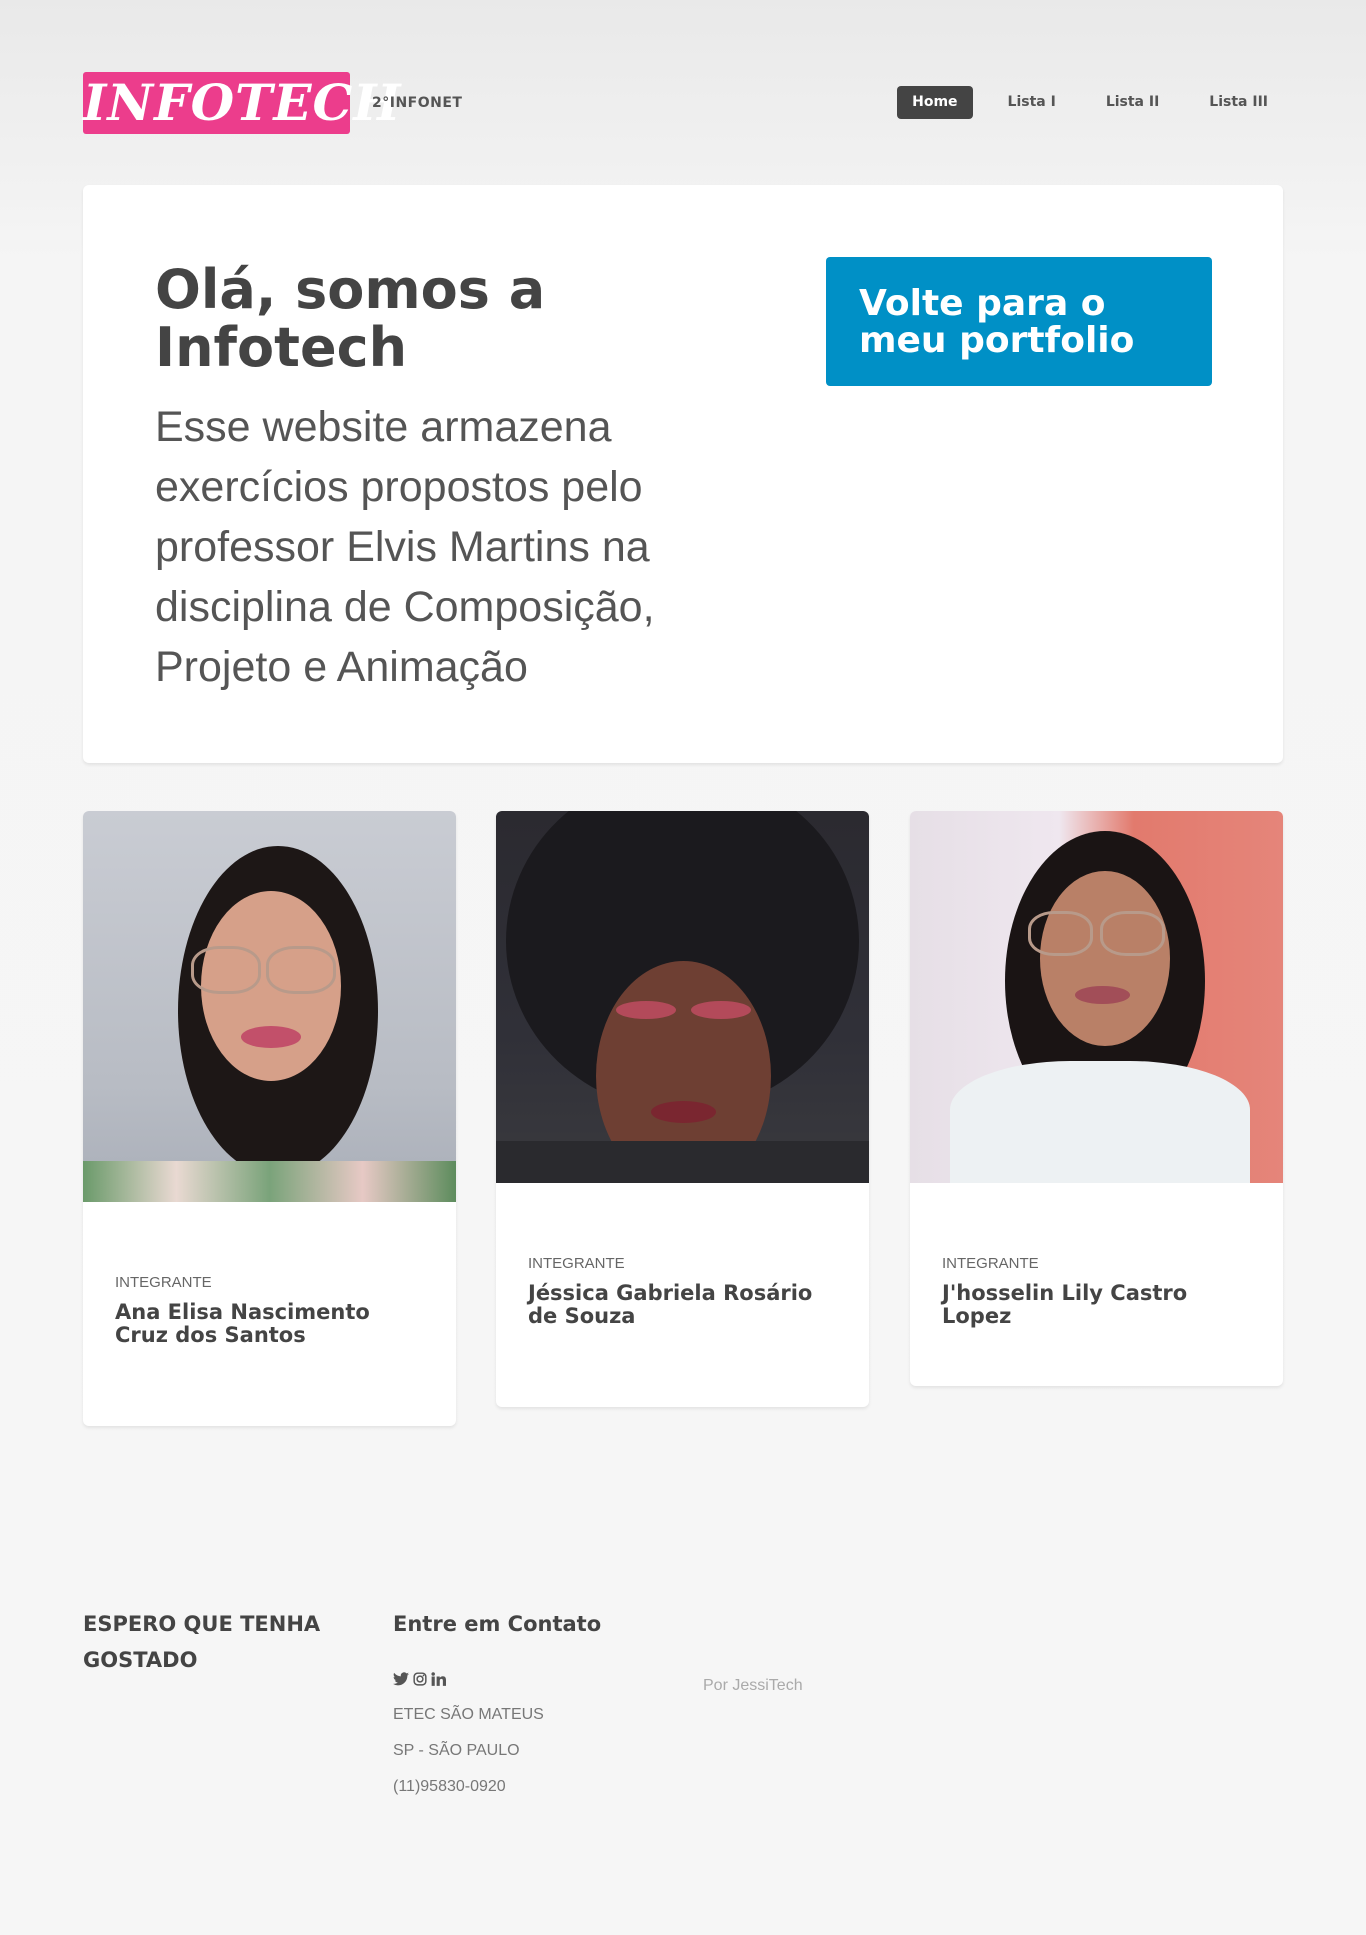  What do you see at coordinates (670, 1304) in the screenshot?
I see `member-name: Jéssica Gabriela Rosário de Souza` at bounding box center [670, 1304].